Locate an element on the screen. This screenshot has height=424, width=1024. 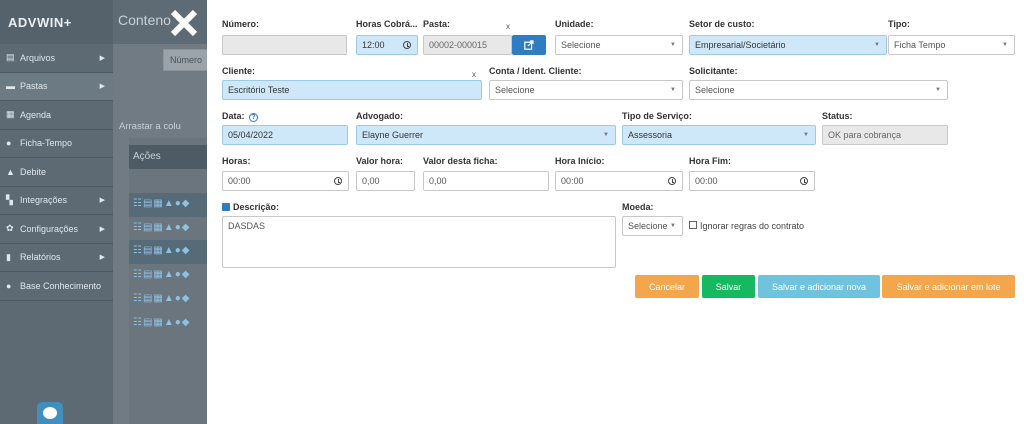
descricao-label-text: Descrição: is located at coordinates (256, 207).